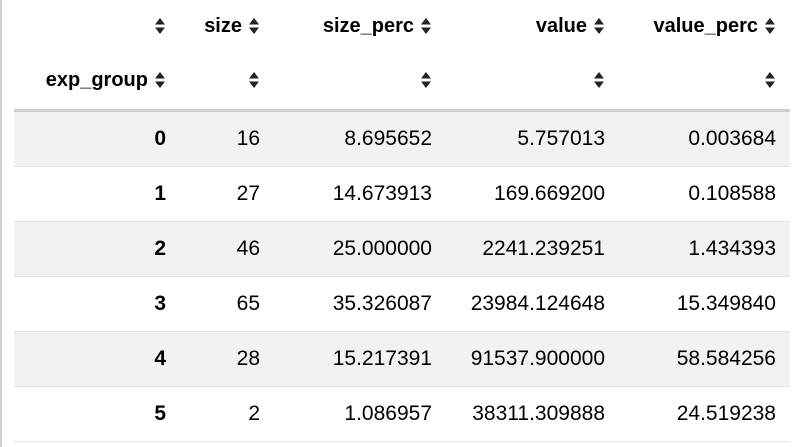 The height and width of the screenshot is (447, 800). I want to click on table-cell: 0.003684, so click(704, 138).